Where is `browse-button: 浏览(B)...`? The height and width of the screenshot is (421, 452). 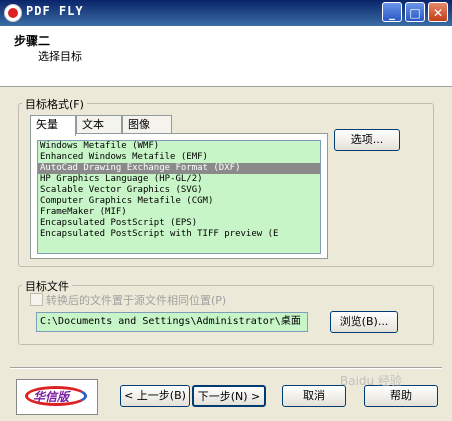 browse-button: 浏览(B)... is located at coordinates (364, 322).